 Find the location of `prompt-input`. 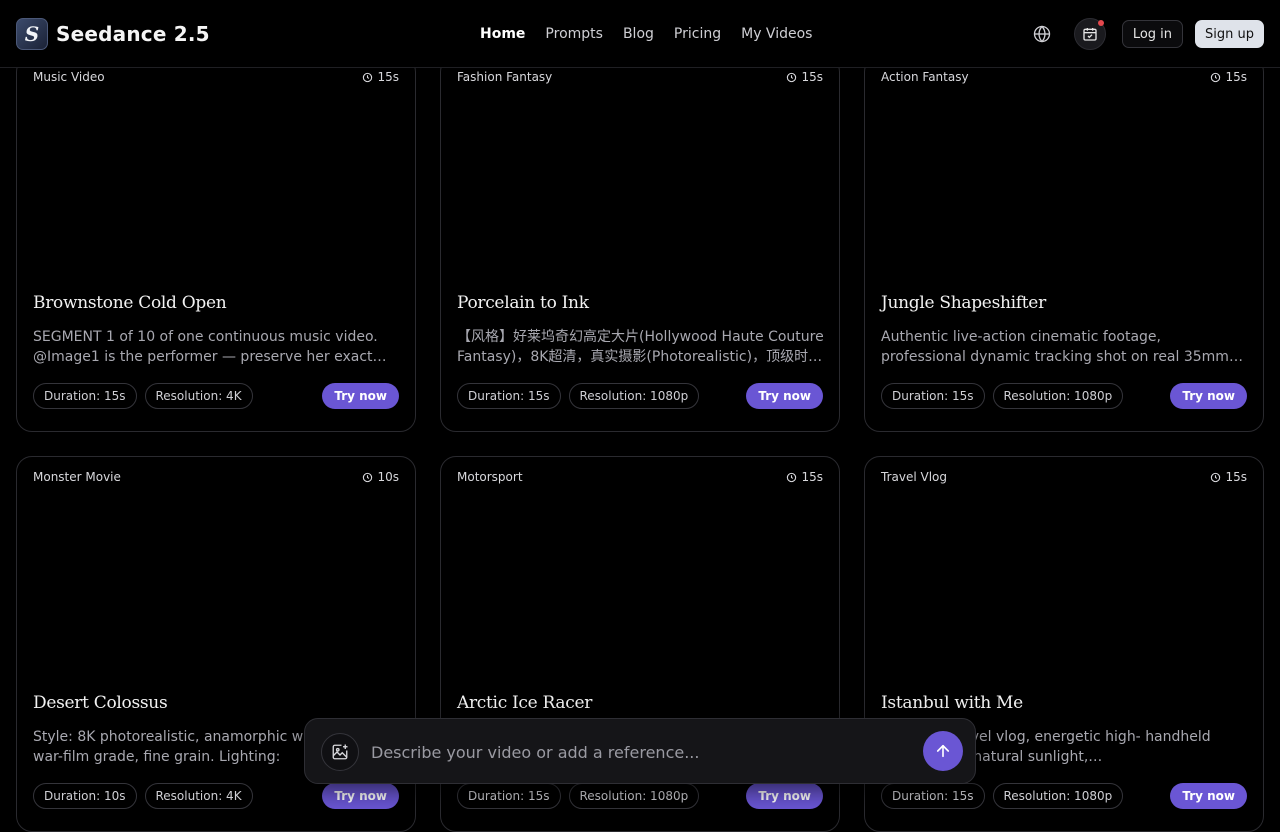

prompt-input is located at coordinates (641, 752).